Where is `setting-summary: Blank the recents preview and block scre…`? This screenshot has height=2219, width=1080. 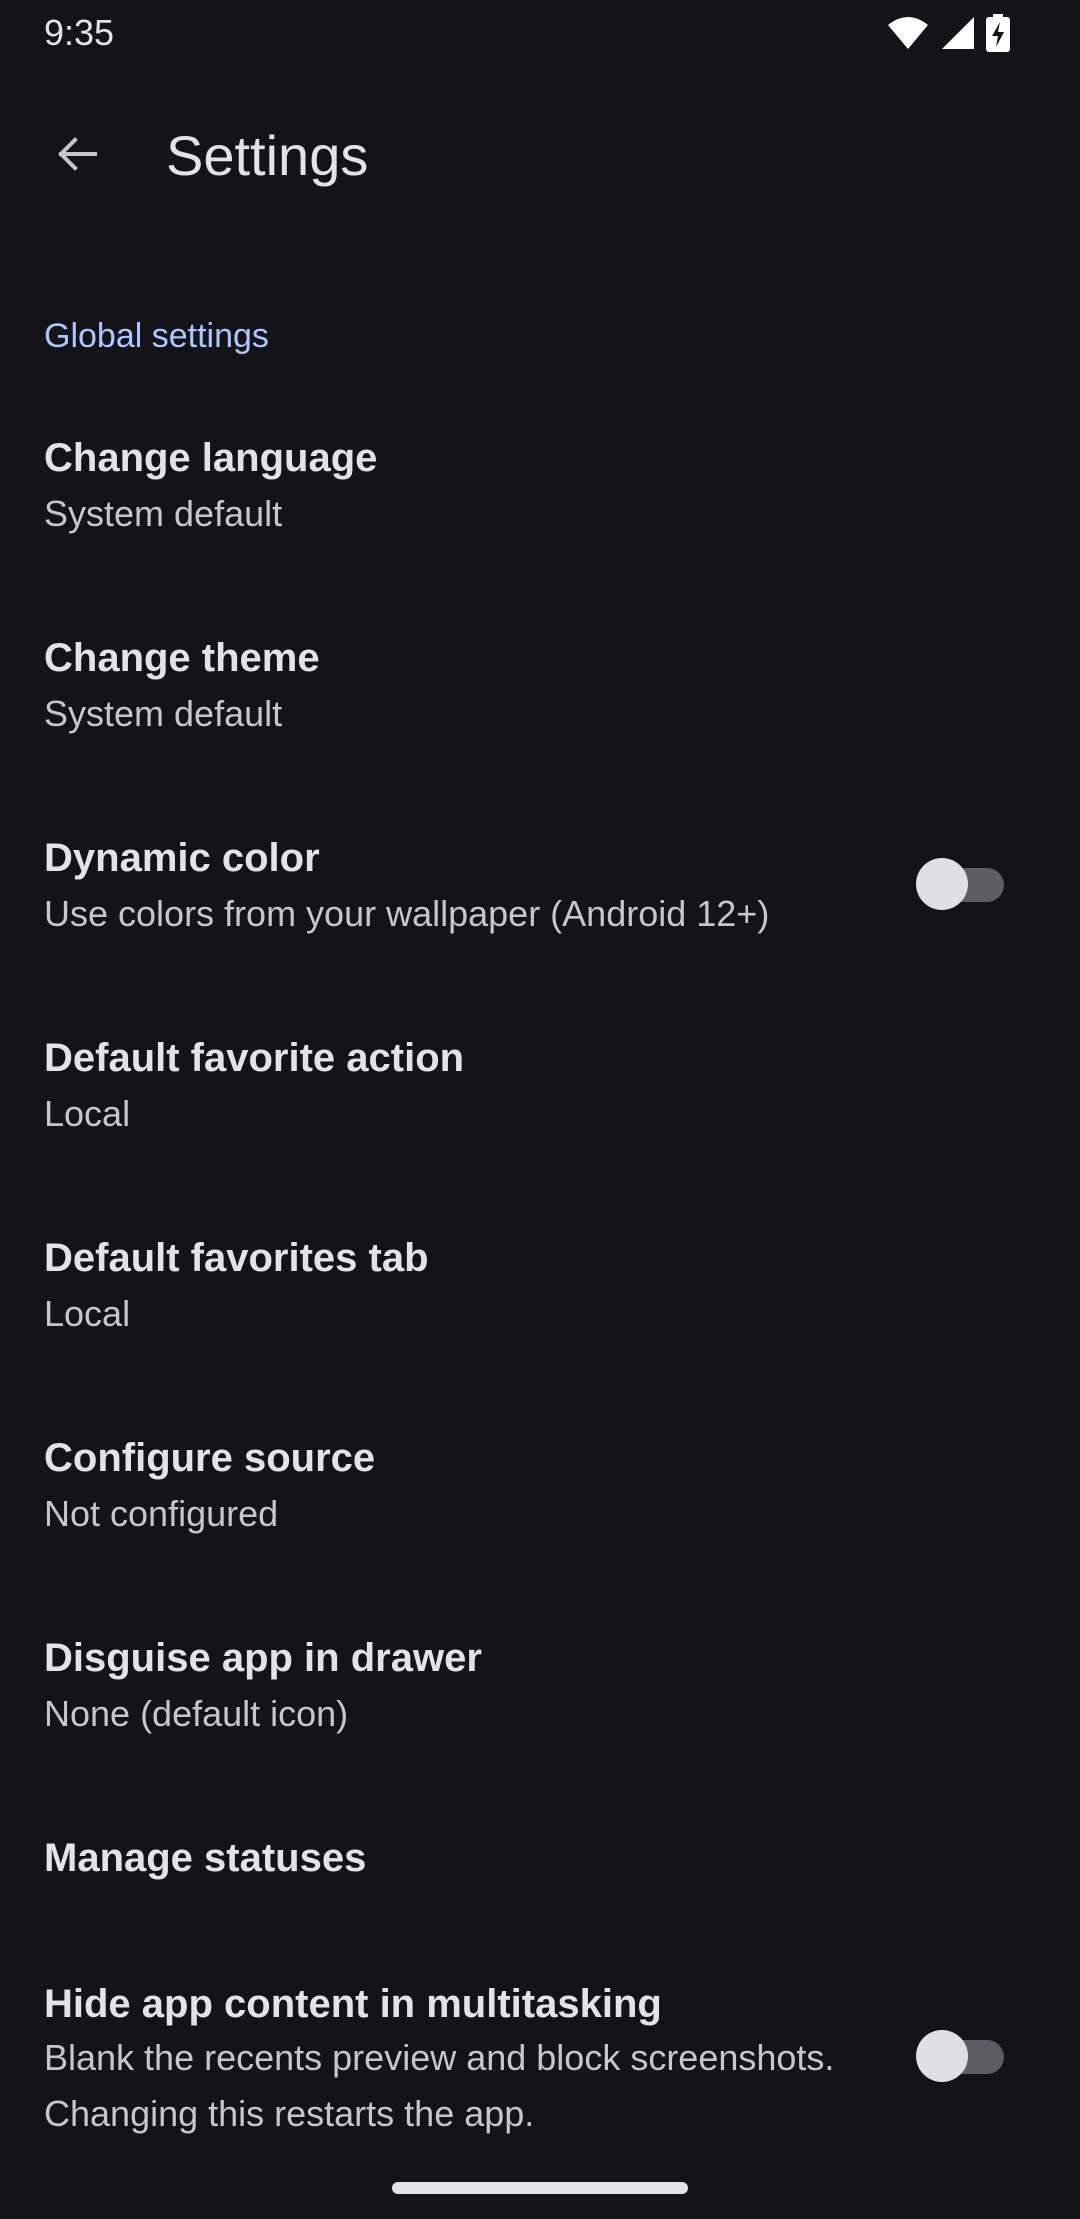
setting-summary: Blank the recents preview and block scre… is located at coordinates (439, 2085).